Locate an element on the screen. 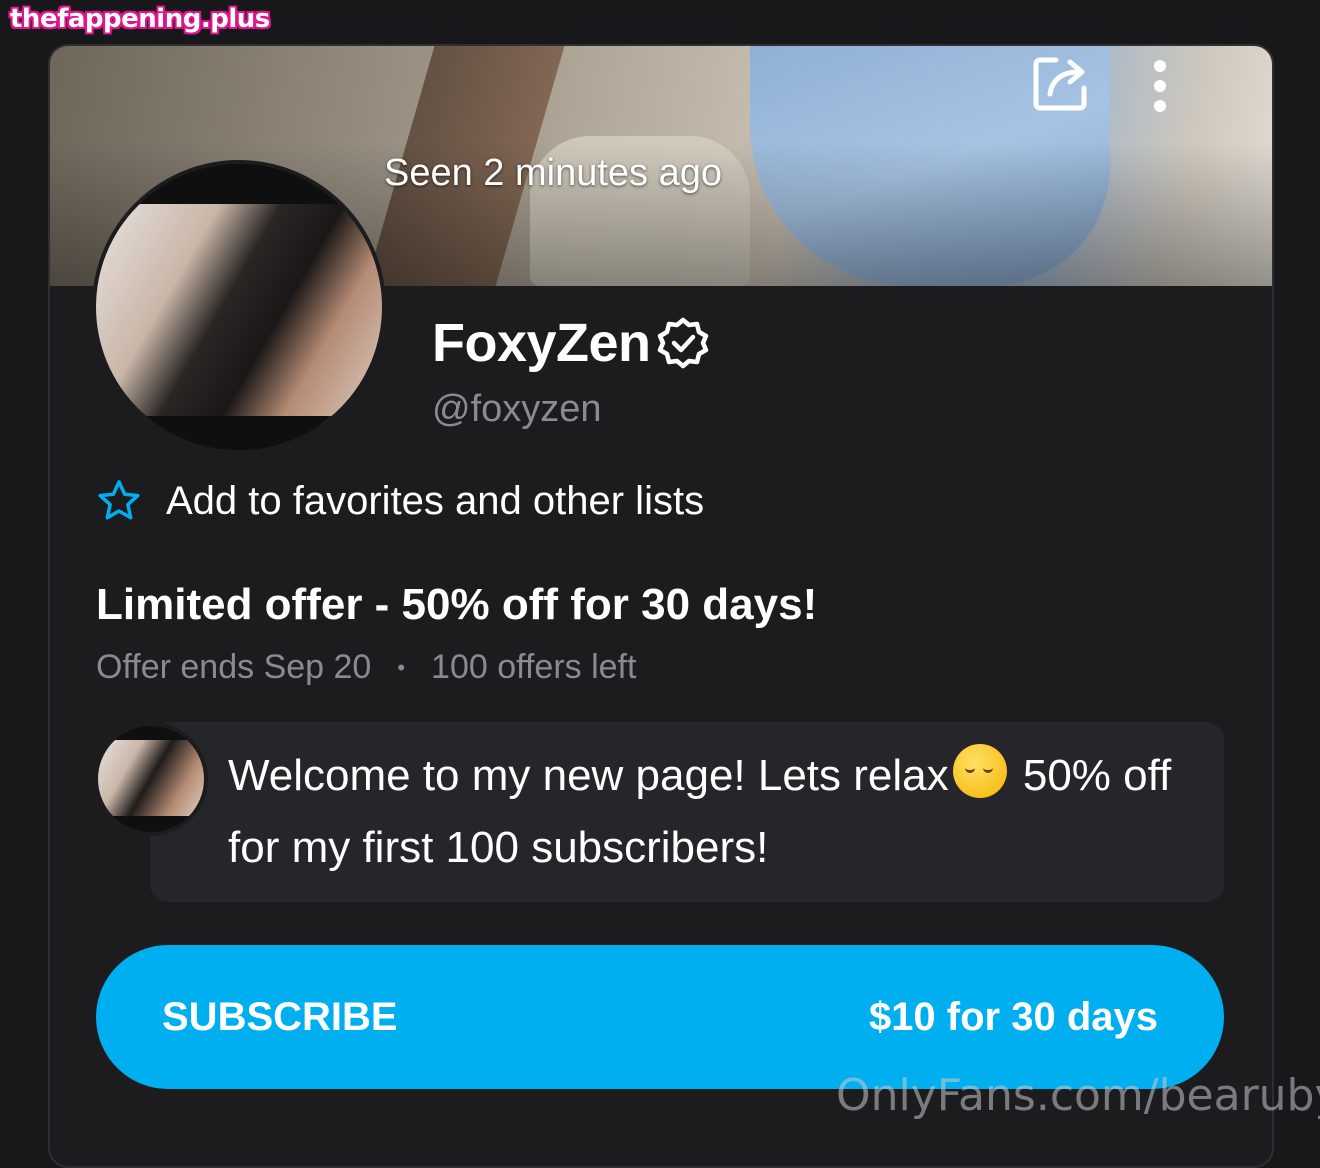 The width and height of the screenshot is (1320, 1168). site-watermark-badge: thefappening.plus is located at coordinates (140, 19).